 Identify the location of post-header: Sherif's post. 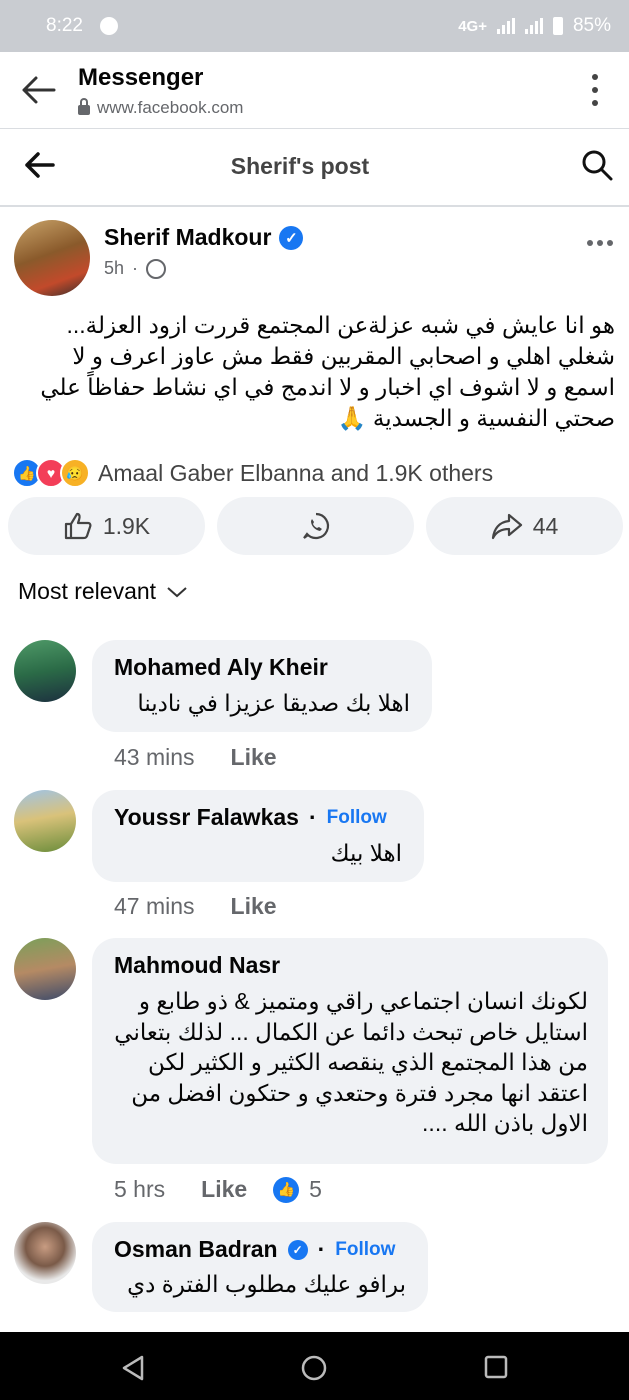
(314, 168).